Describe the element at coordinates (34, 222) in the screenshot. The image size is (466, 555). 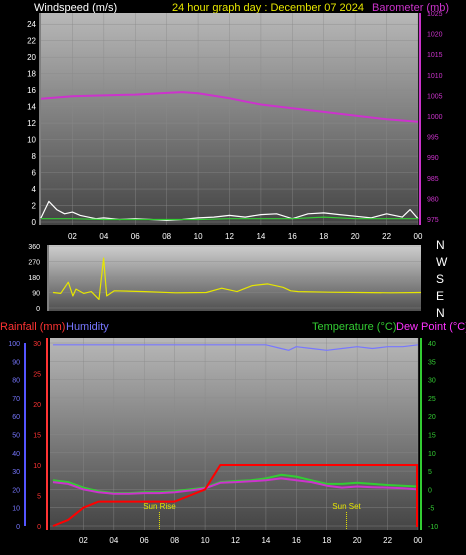
I see `wind-tick-label: 0` at that location.